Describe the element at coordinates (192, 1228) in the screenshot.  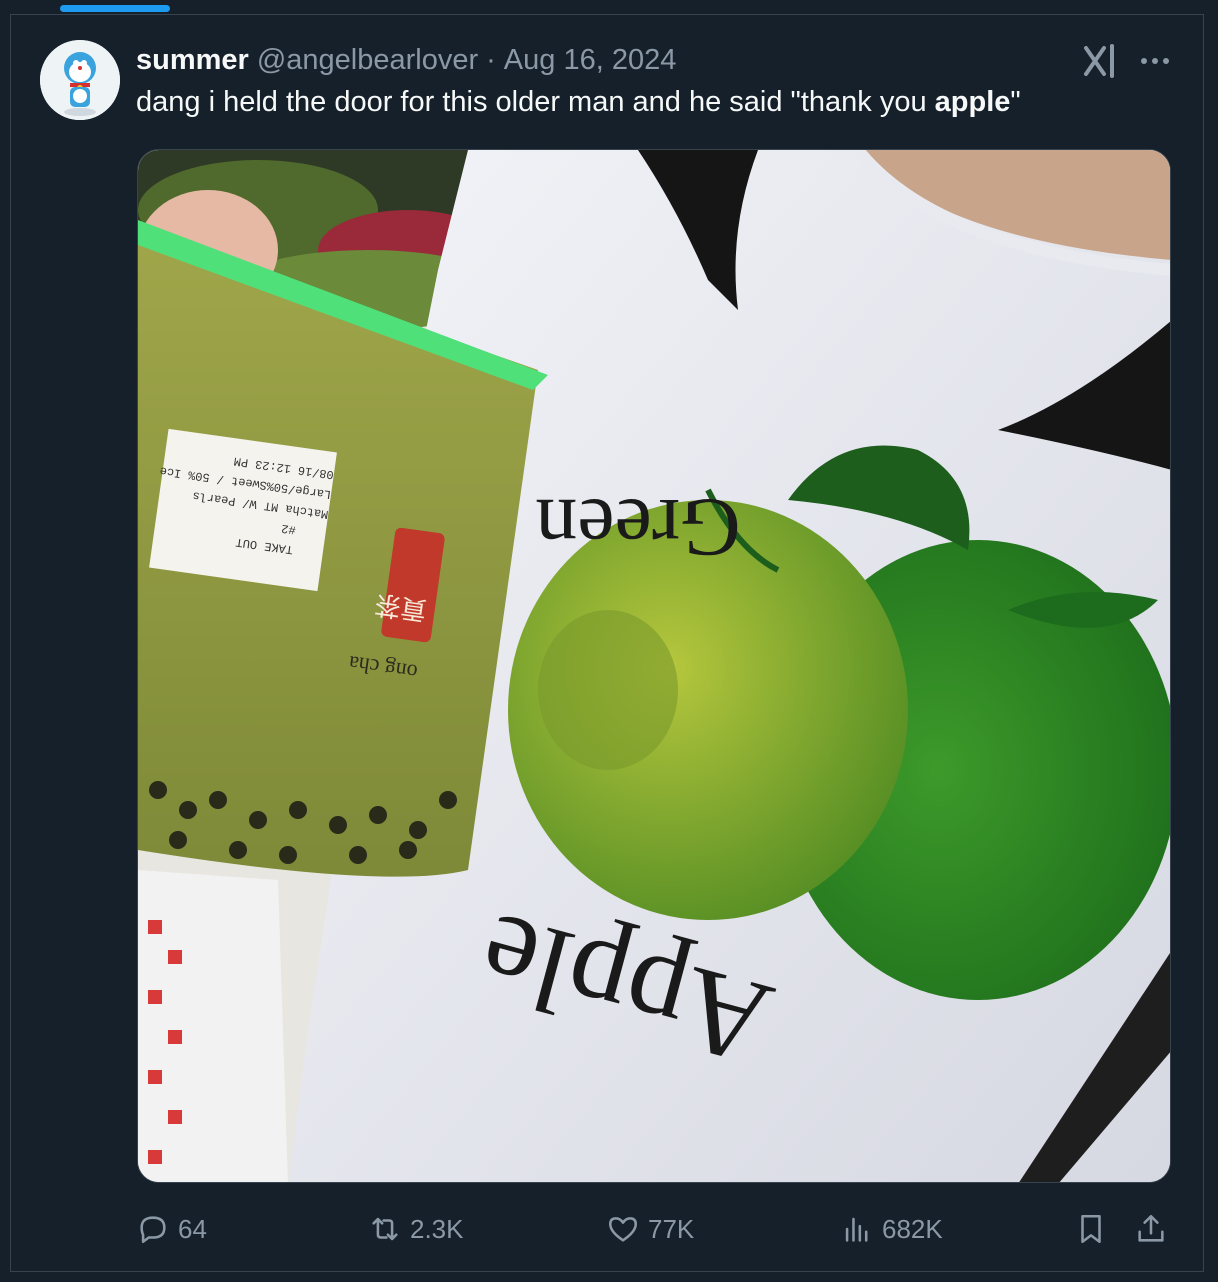
I see `reply-count: 64` at that location.